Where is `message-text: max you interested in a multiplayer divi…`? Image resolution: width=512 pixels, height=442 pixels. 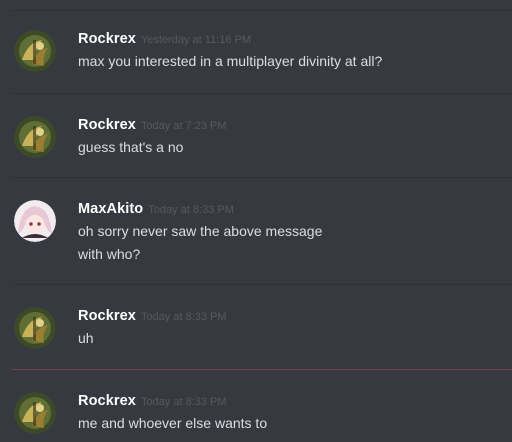
message-text: max you interested in a multiplayer divi… is located at coordinates (230, 61).